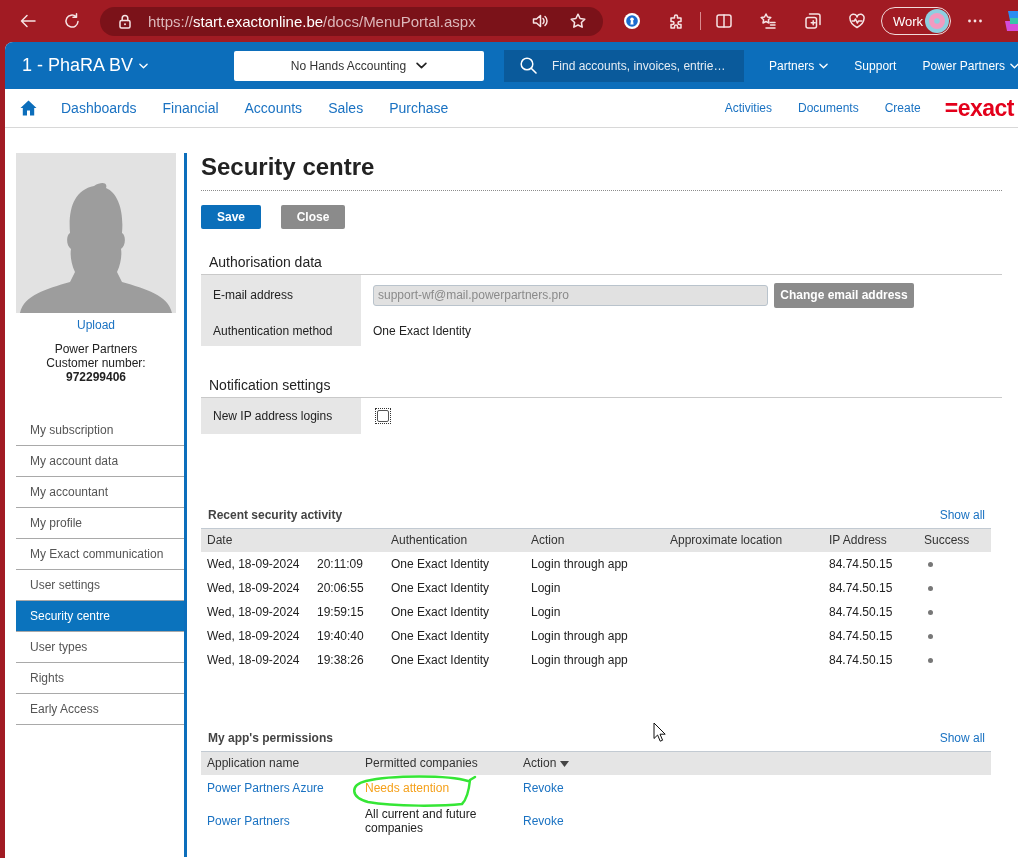 The width and height of the screenshot is (1018, 858). What do you see at coordinates (902, 108) in the screenshot?
I see `nav-link: Create` at bounding box center [902, 108].